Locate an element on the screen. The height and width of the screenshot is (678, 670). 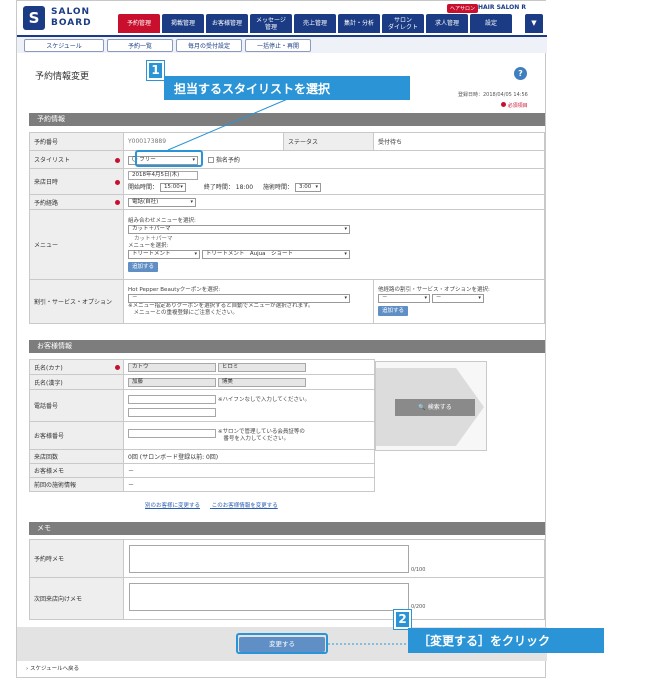
callout-1-text: 担当するスタイリストを選択 is located at coordinates (287, 88).